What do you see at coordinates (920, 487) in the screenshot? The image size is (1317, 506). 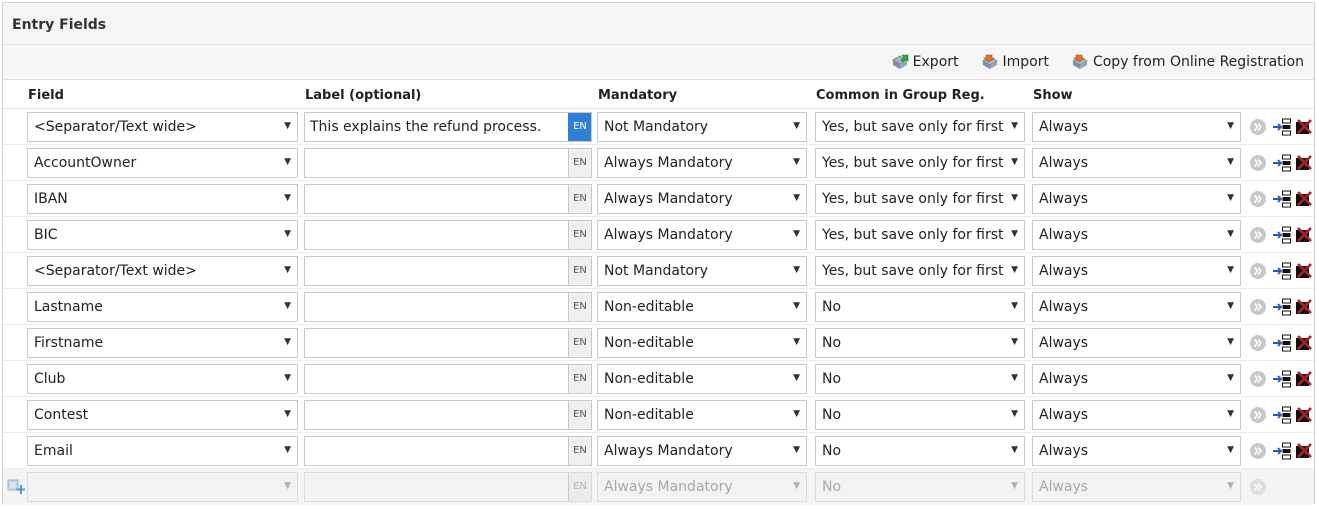 I see `new-common-select: No ▼` at bounding box center [920, 487].